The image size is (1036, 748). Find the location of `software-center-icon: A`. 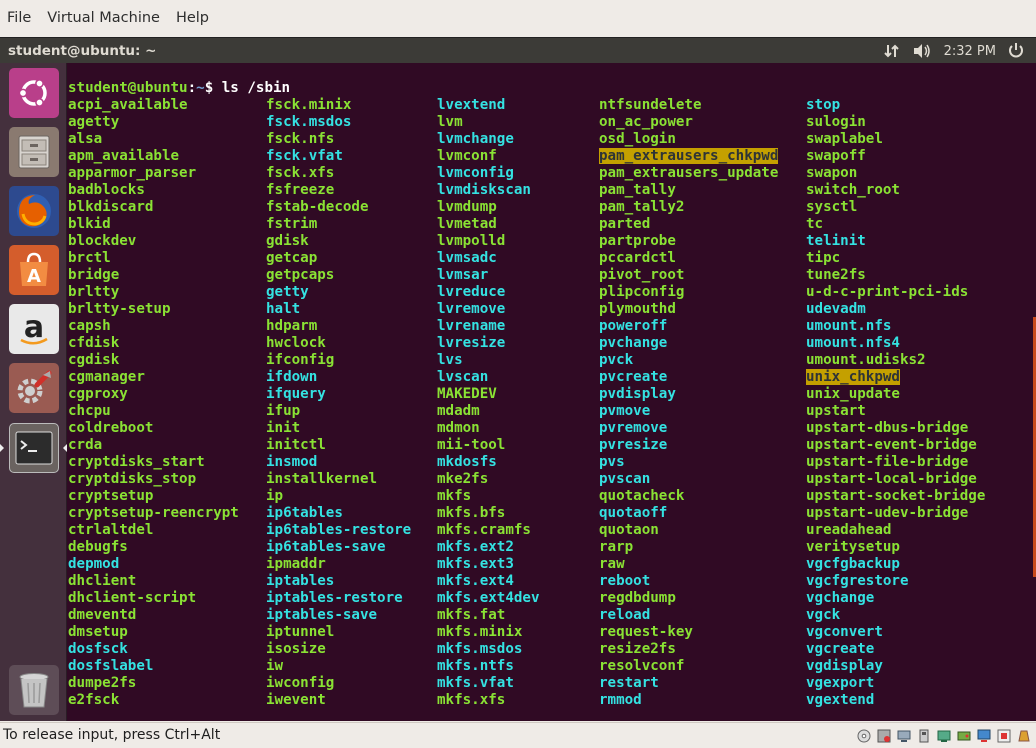

software-center-icon: A is located at coordinates (34, 270).